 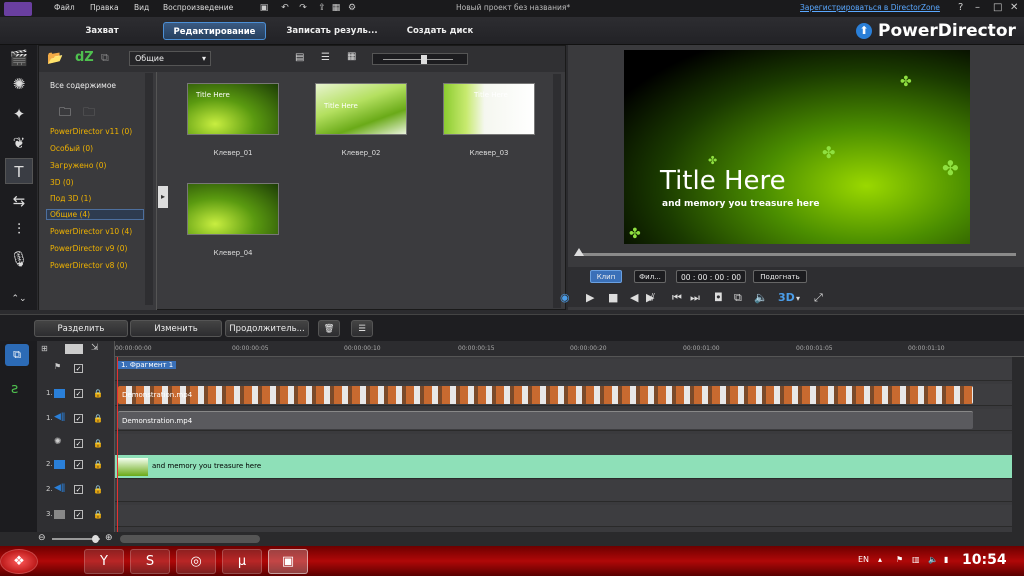 What do you see at coordinates (563, 395) in the screenshot?
I see `video-track-1: Demonstration.mp4` at bounding box center [563, 395].